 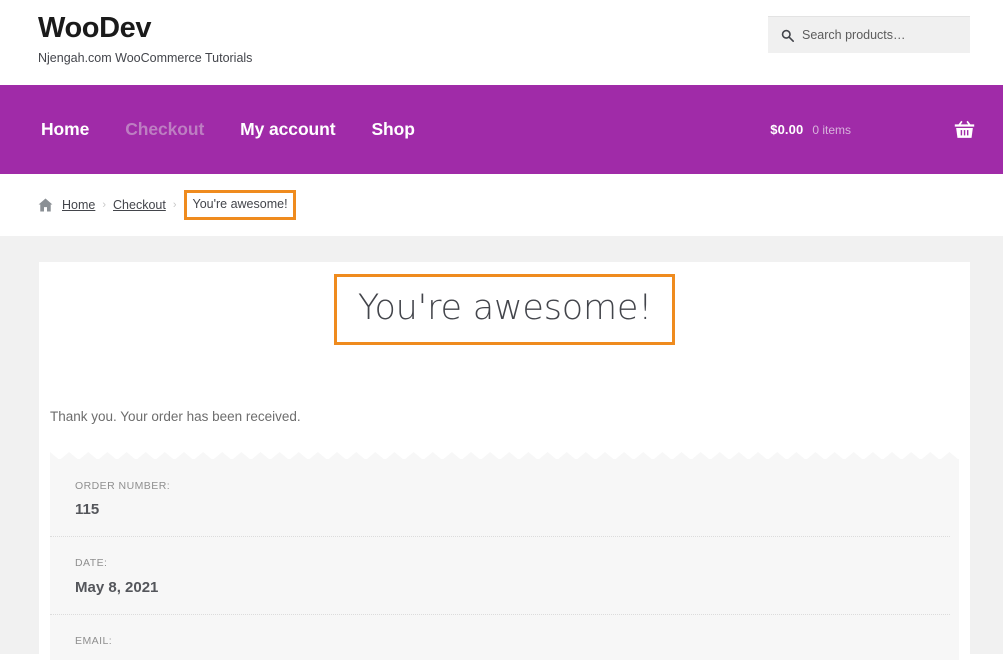 What do you see at coordinates (501, 42) in the screenshot?
I see `site-header: WooDev Njengah.com WooCommerce Tutorials` at bounding box center [501, 42].